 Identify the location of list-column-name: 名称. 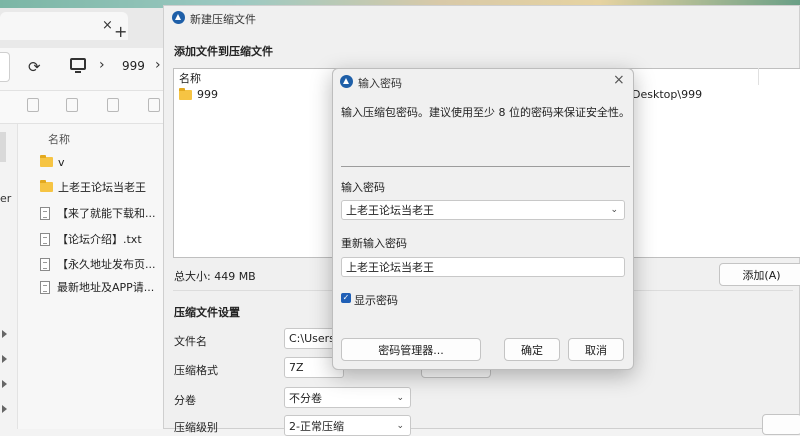
(190, 78).